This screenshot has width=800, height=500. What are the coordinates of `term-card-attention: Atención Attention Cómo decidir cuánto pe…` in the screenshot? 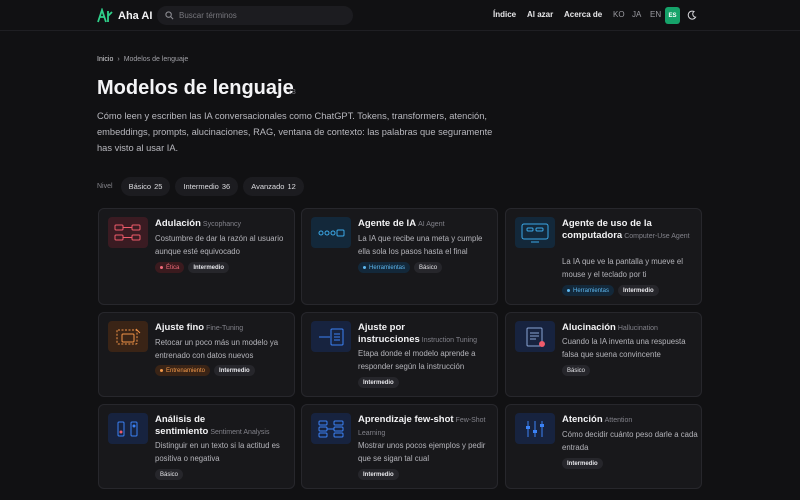 It's located at (603, 446).